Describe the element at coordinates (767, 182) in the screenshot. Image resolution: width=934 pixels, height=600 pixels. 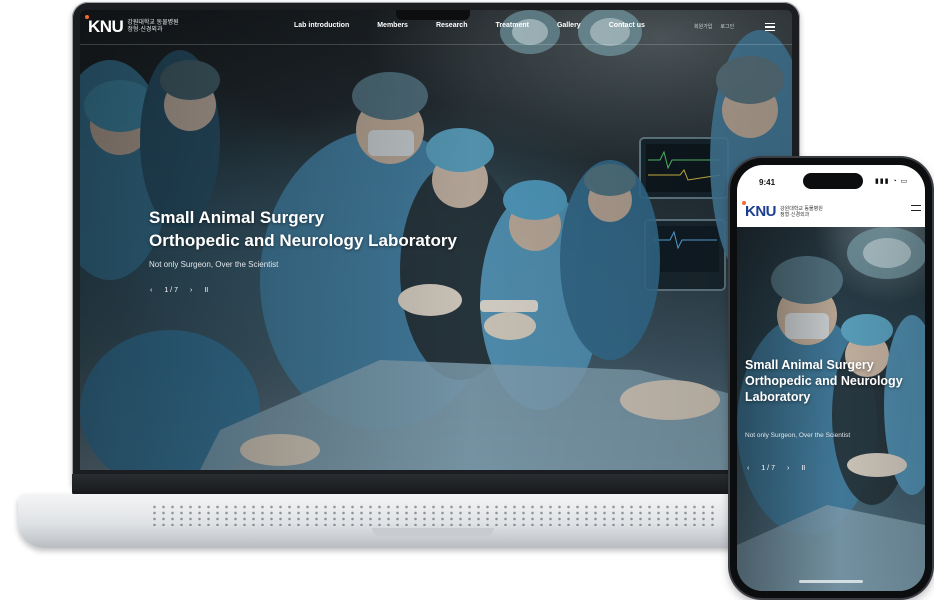
I see `status-time: 9:41` at that location.